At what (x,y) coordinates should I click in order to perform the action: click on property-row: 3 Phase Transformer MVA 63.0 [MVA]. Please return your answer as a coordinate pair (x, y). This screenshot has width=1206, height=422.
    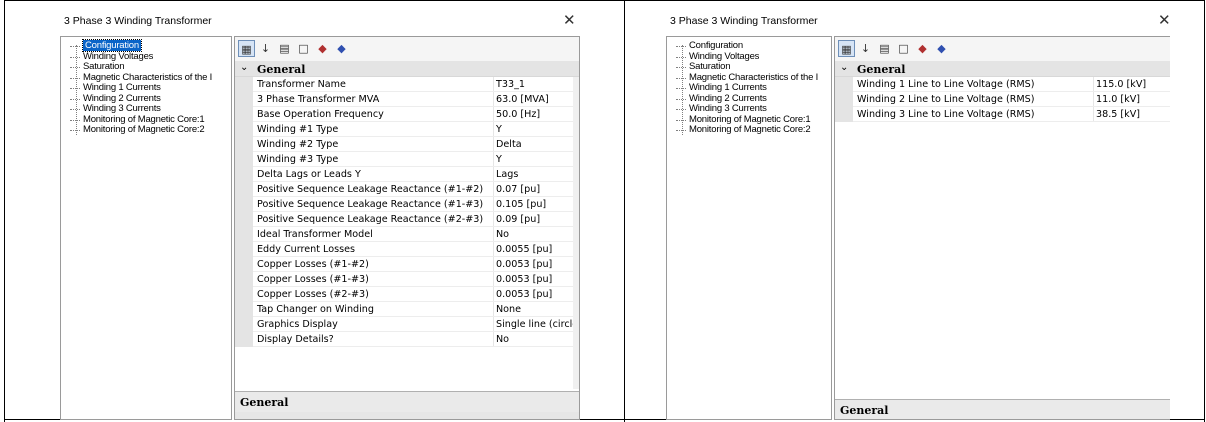
    Looking at the image, I should click on (407, 99).